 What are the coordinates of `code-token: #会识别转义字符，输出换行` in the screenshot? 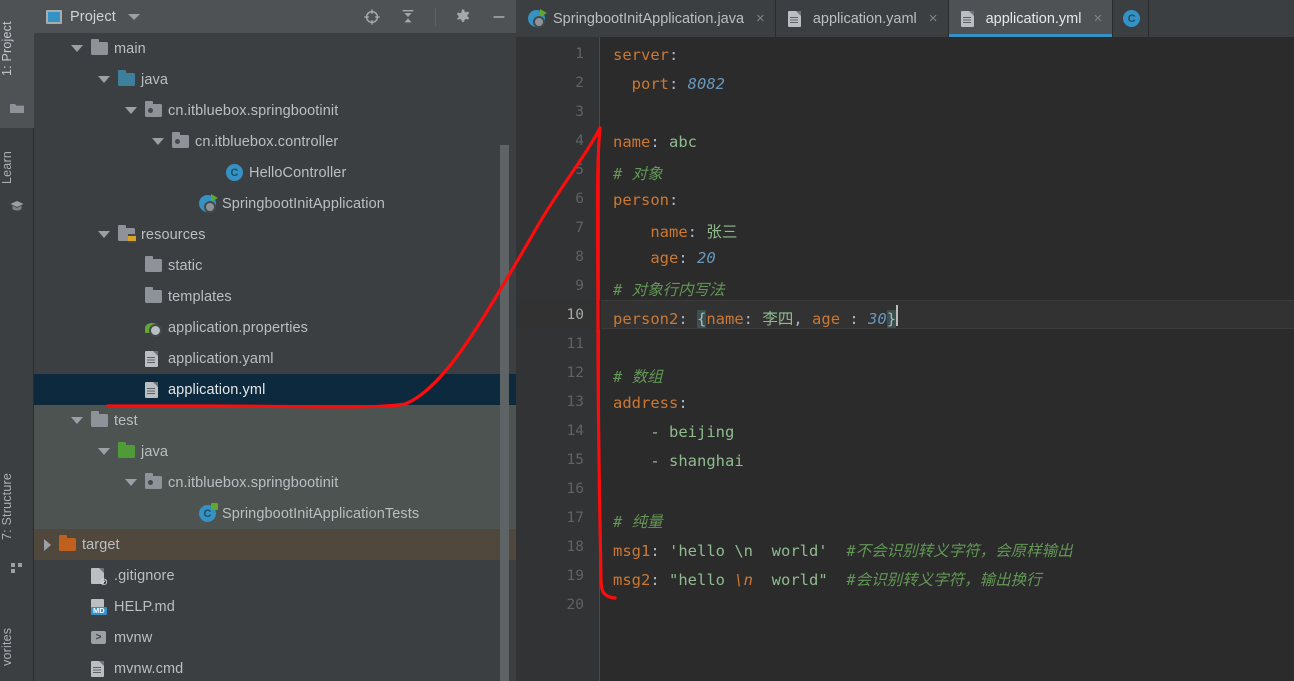 It's located at (944, 580).